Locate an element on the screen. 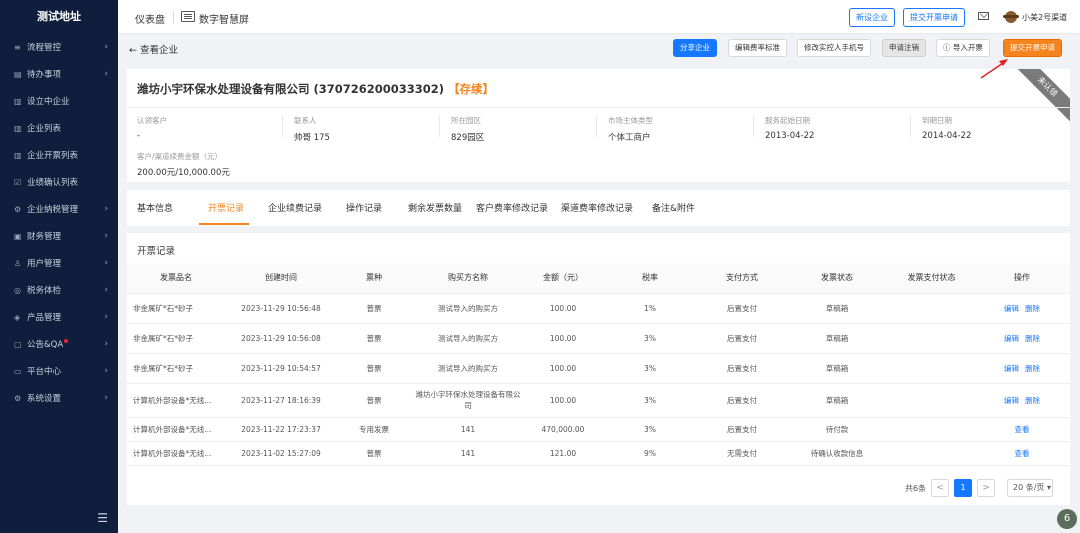  table-cell: 测试导入的购买方 is located at coordinates (468, 368).